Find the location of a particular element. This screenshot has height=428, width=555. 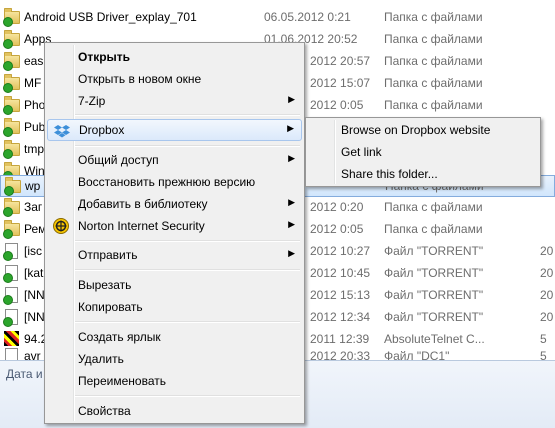

menu-item-open-new-window: Открыть в новом окне is located at coordinates (174, 79).